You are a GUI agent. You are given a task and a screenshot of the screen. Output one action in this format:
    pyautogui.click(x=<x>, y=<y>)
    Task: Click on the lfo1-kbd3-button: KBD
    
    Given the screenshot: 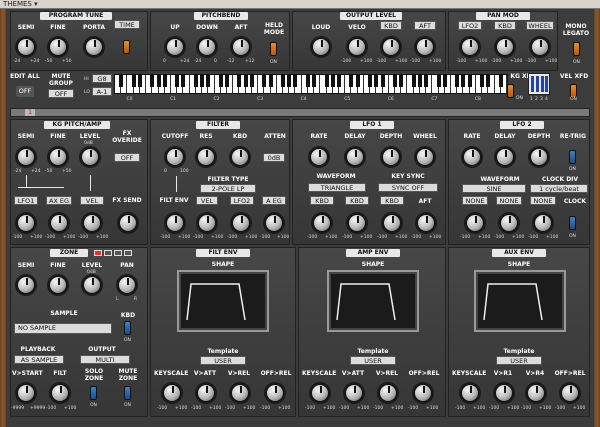 What is the action you would take?
    pyautogui.click(x=392, y=200)
    